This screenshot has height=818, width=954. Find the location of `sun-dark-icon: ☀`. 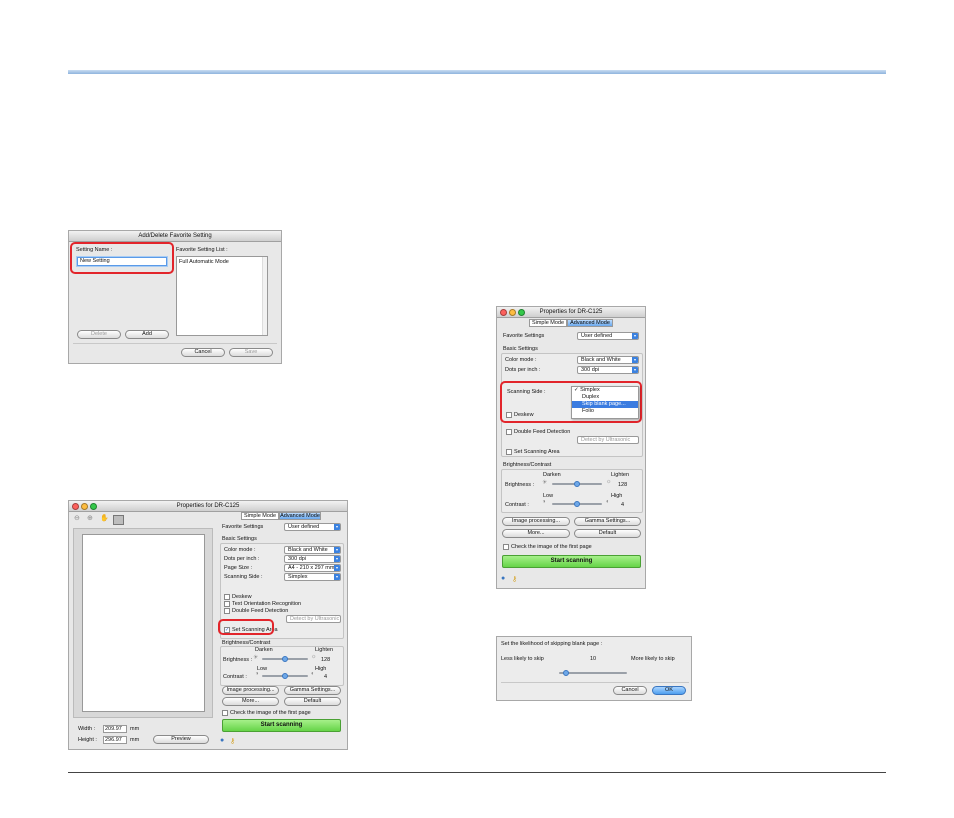

sun-dark-icon: ☀ is located at coordinates (545, 483).